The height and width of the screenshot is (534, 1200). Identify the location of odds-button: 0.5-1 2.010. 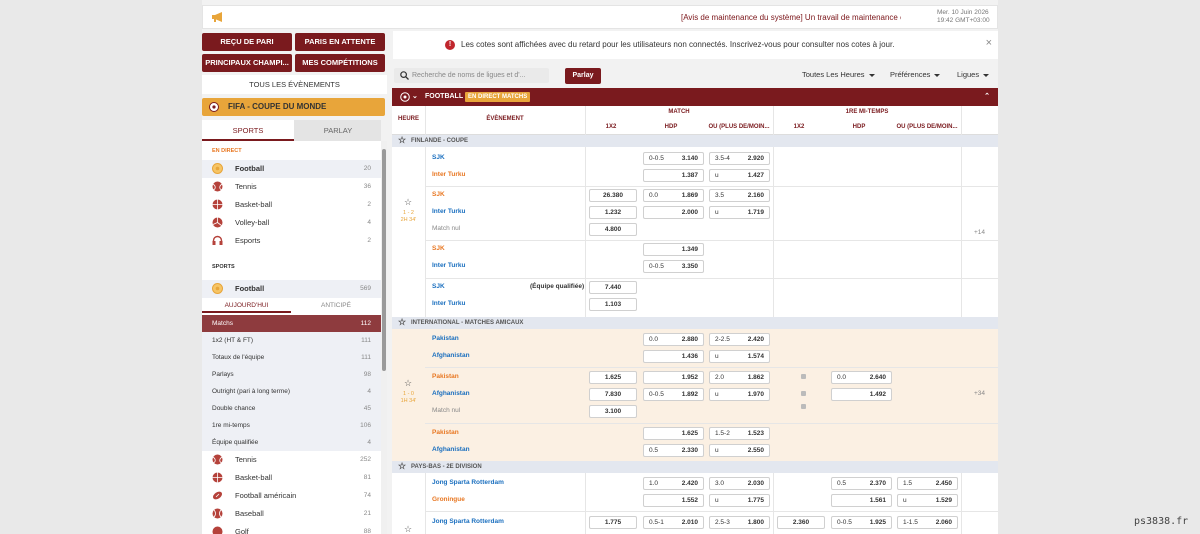
(673, 522).